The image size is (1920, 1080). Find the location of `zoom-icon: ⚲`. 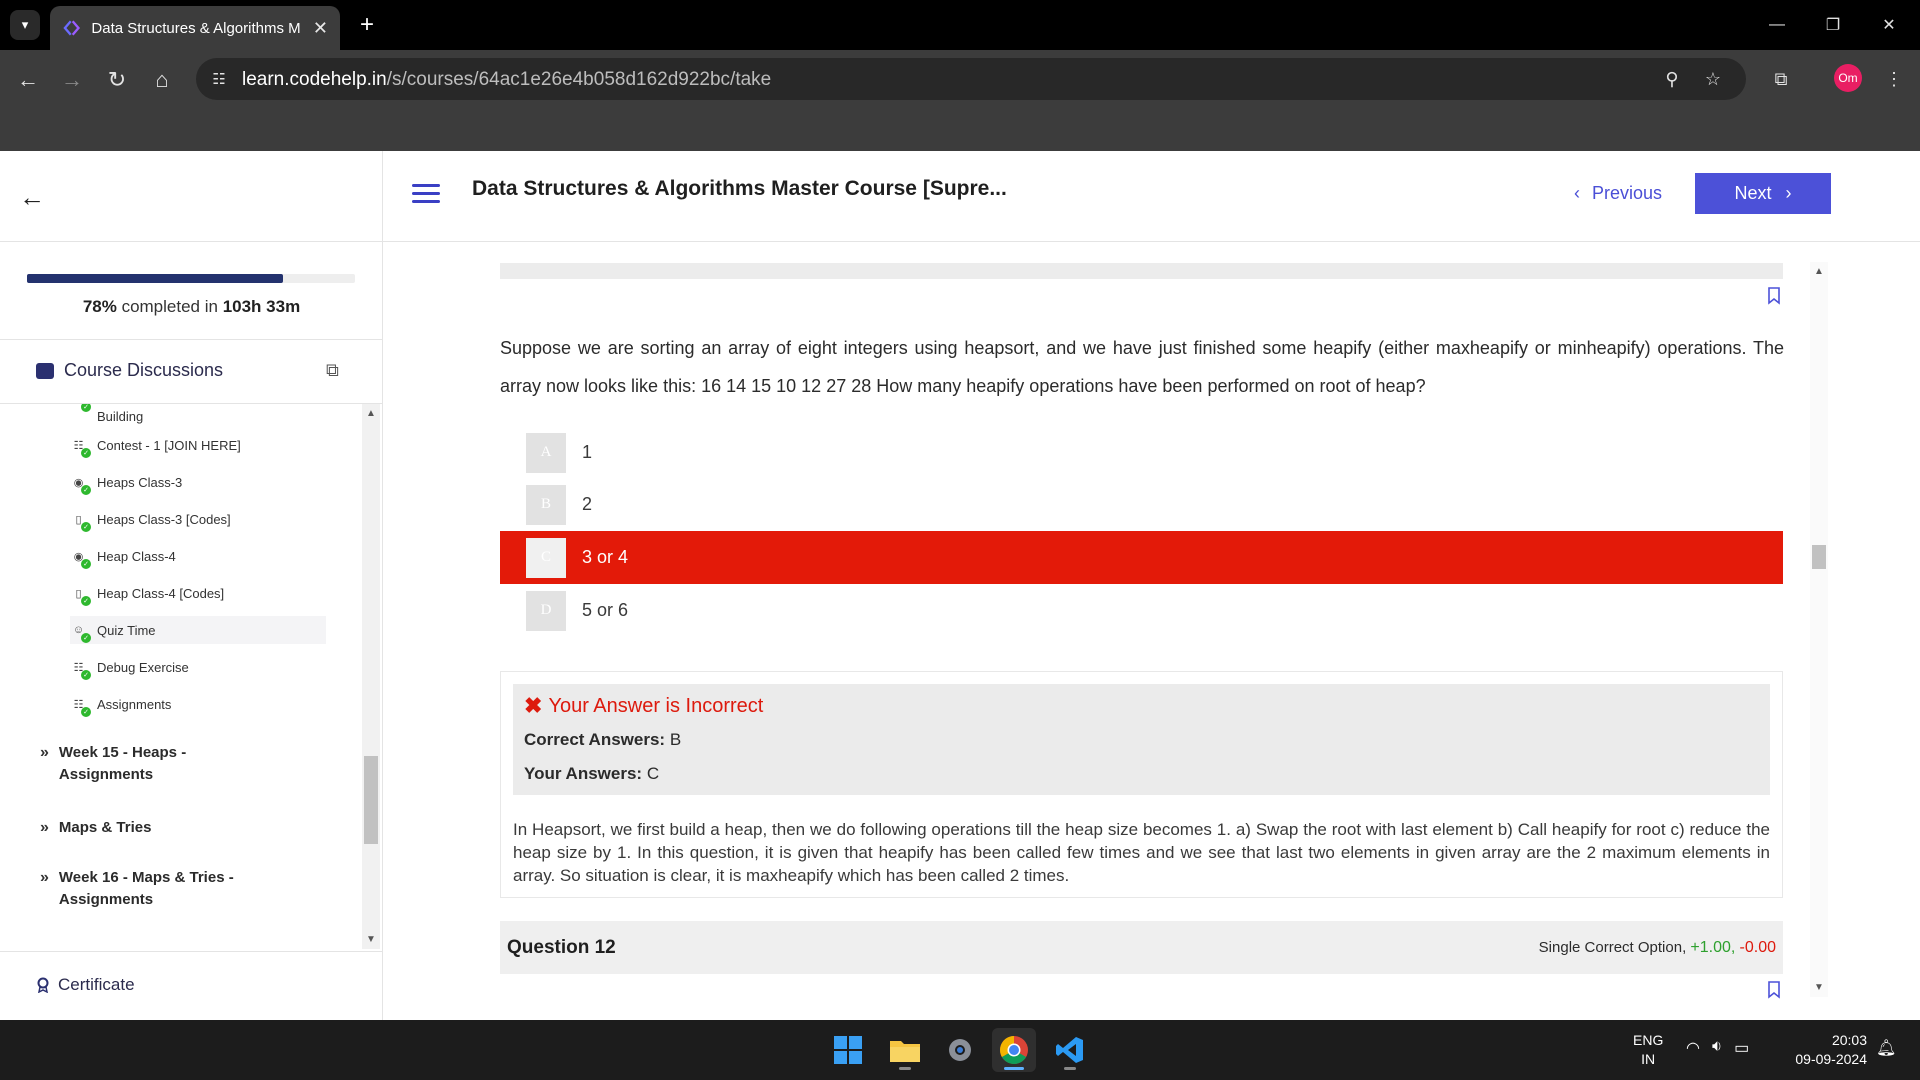

zoom-icon: ⚲ is located at coordinates (1672, 79).